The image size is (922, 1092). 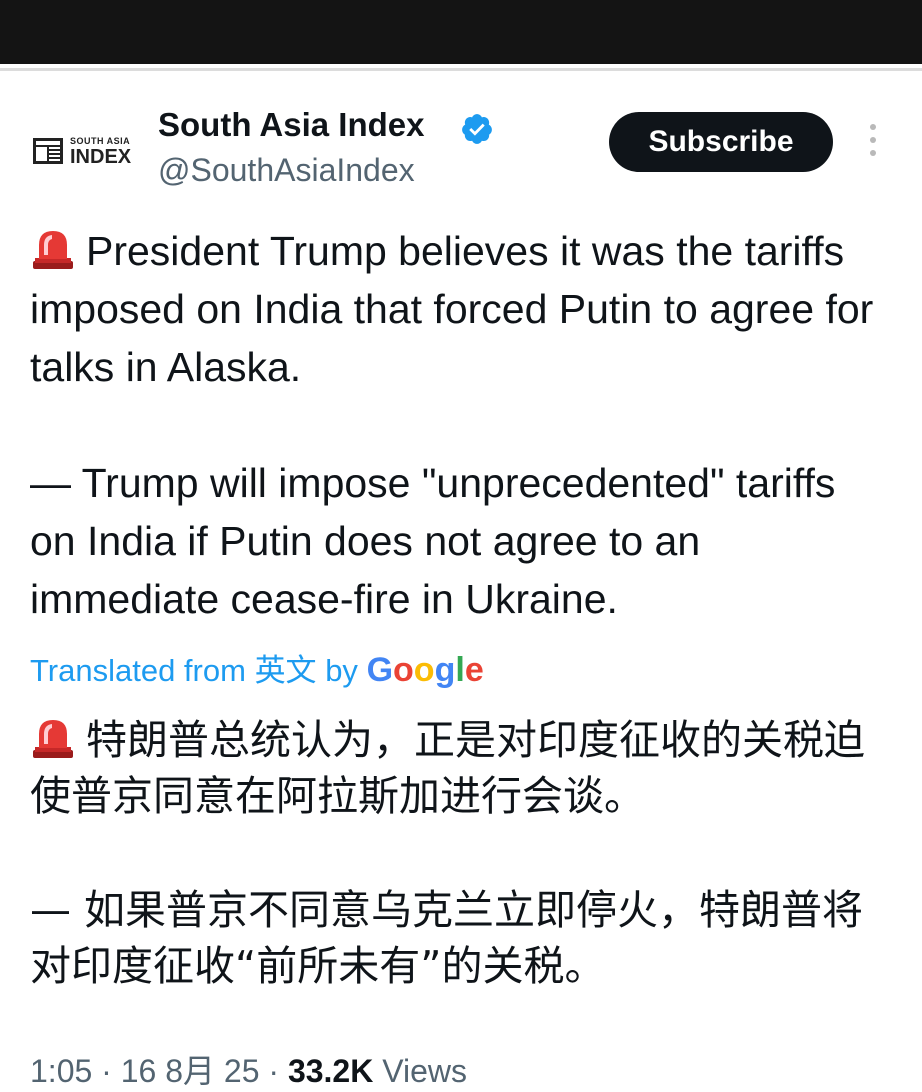 What do you see at coordinates (101, 157) in the screenshot?
I see `logo-big-text: INDEX` at bounding box center [101, 157].